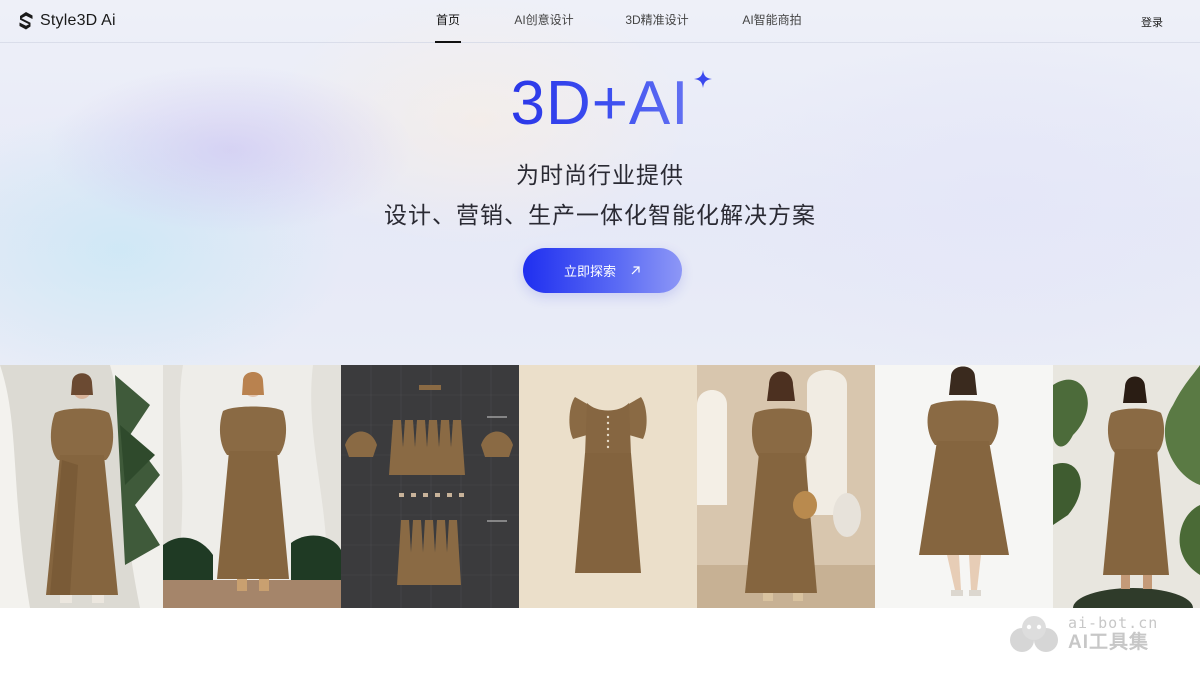 Image resolution: width=1200 pixels, height=675 pixels. I want to click on top-navigation-bar: Style3D Ai 首页 AI创意设计 3D精准设计 AI智能商拍 登录, so click(600, 21).